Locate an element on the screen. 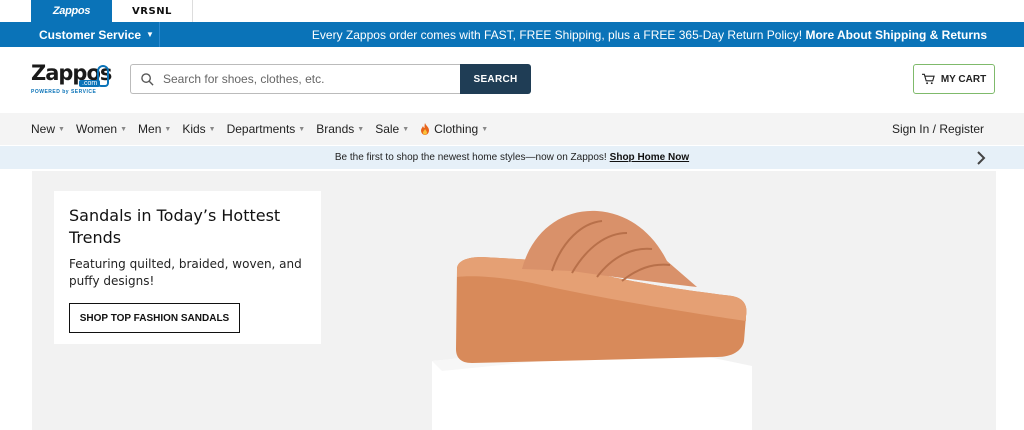 The width and height of the screenshot is (1024, 430). customer-service-label: Customer Service is located at coordinates (90, 34).